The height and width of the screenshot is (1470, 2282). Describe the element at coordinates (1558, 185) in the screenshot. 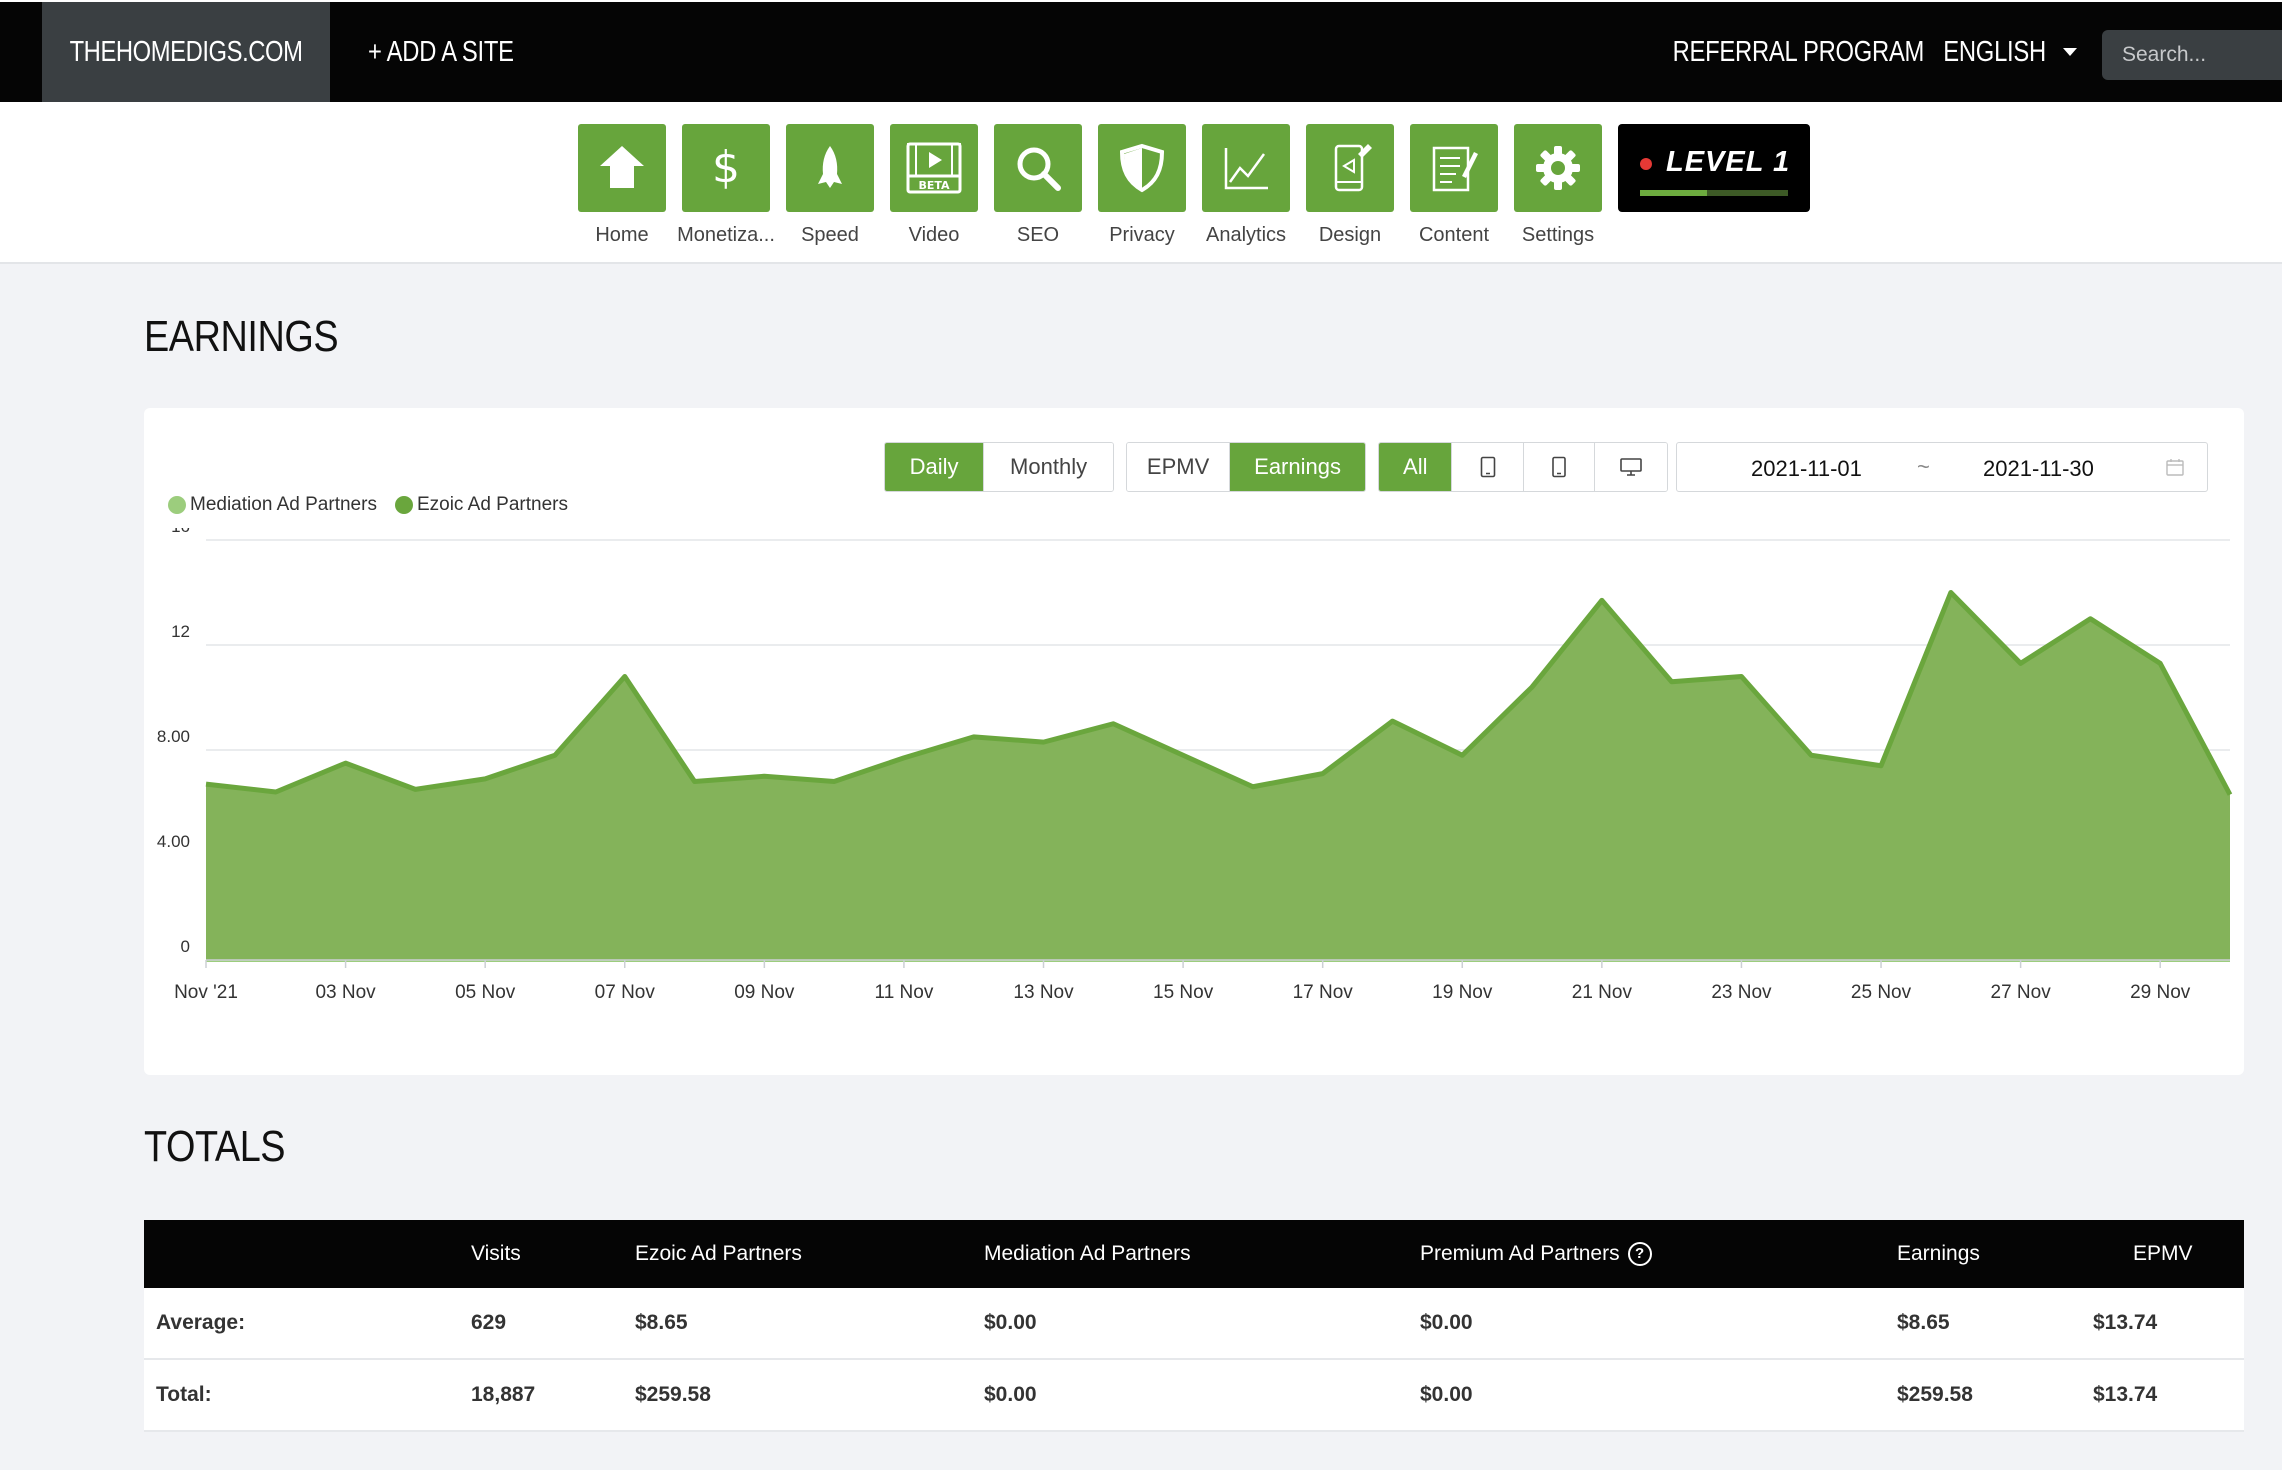

I see `toolbar-item-settings: Settings` at that location.